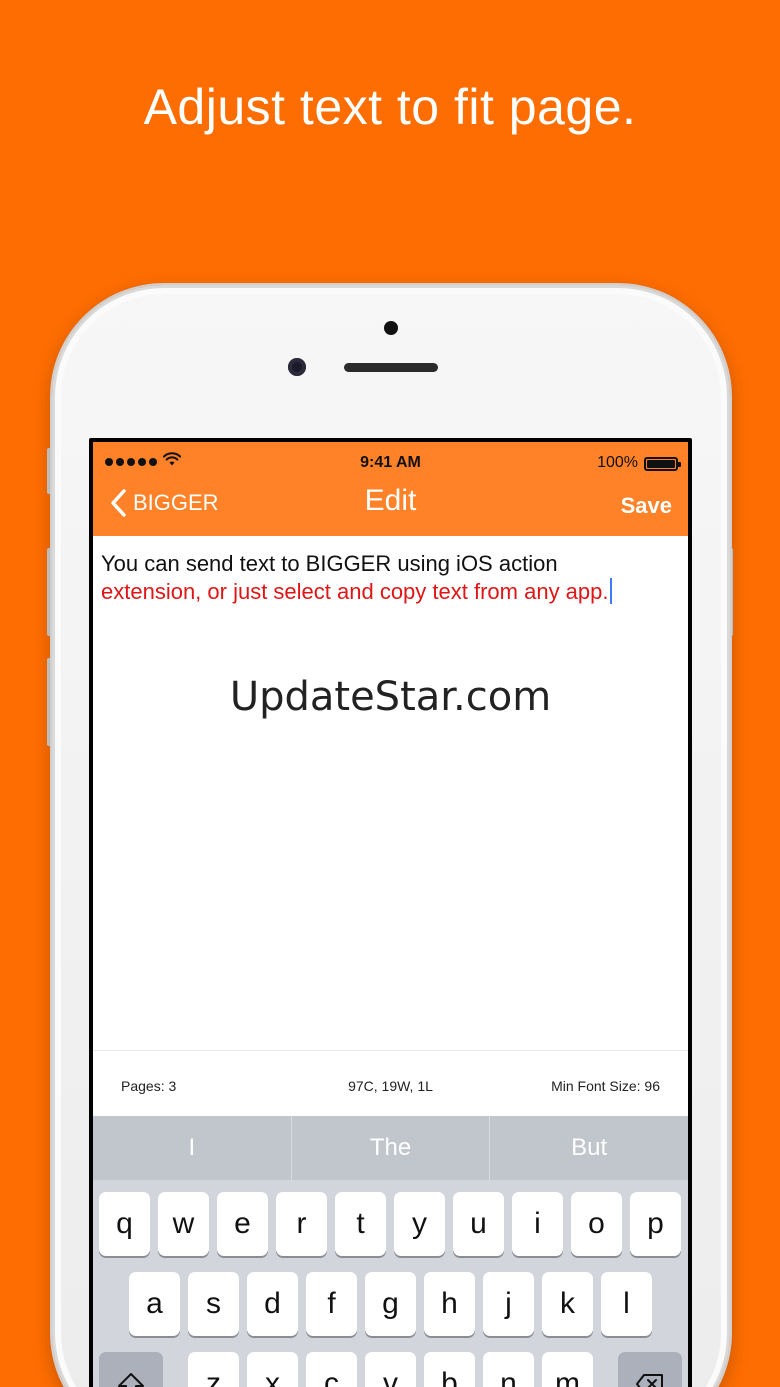 This screenshot has height=1387, width=780. Describe the element at coordinates (272, 1304) in the screenshot. I see `key-d: d` at that location.